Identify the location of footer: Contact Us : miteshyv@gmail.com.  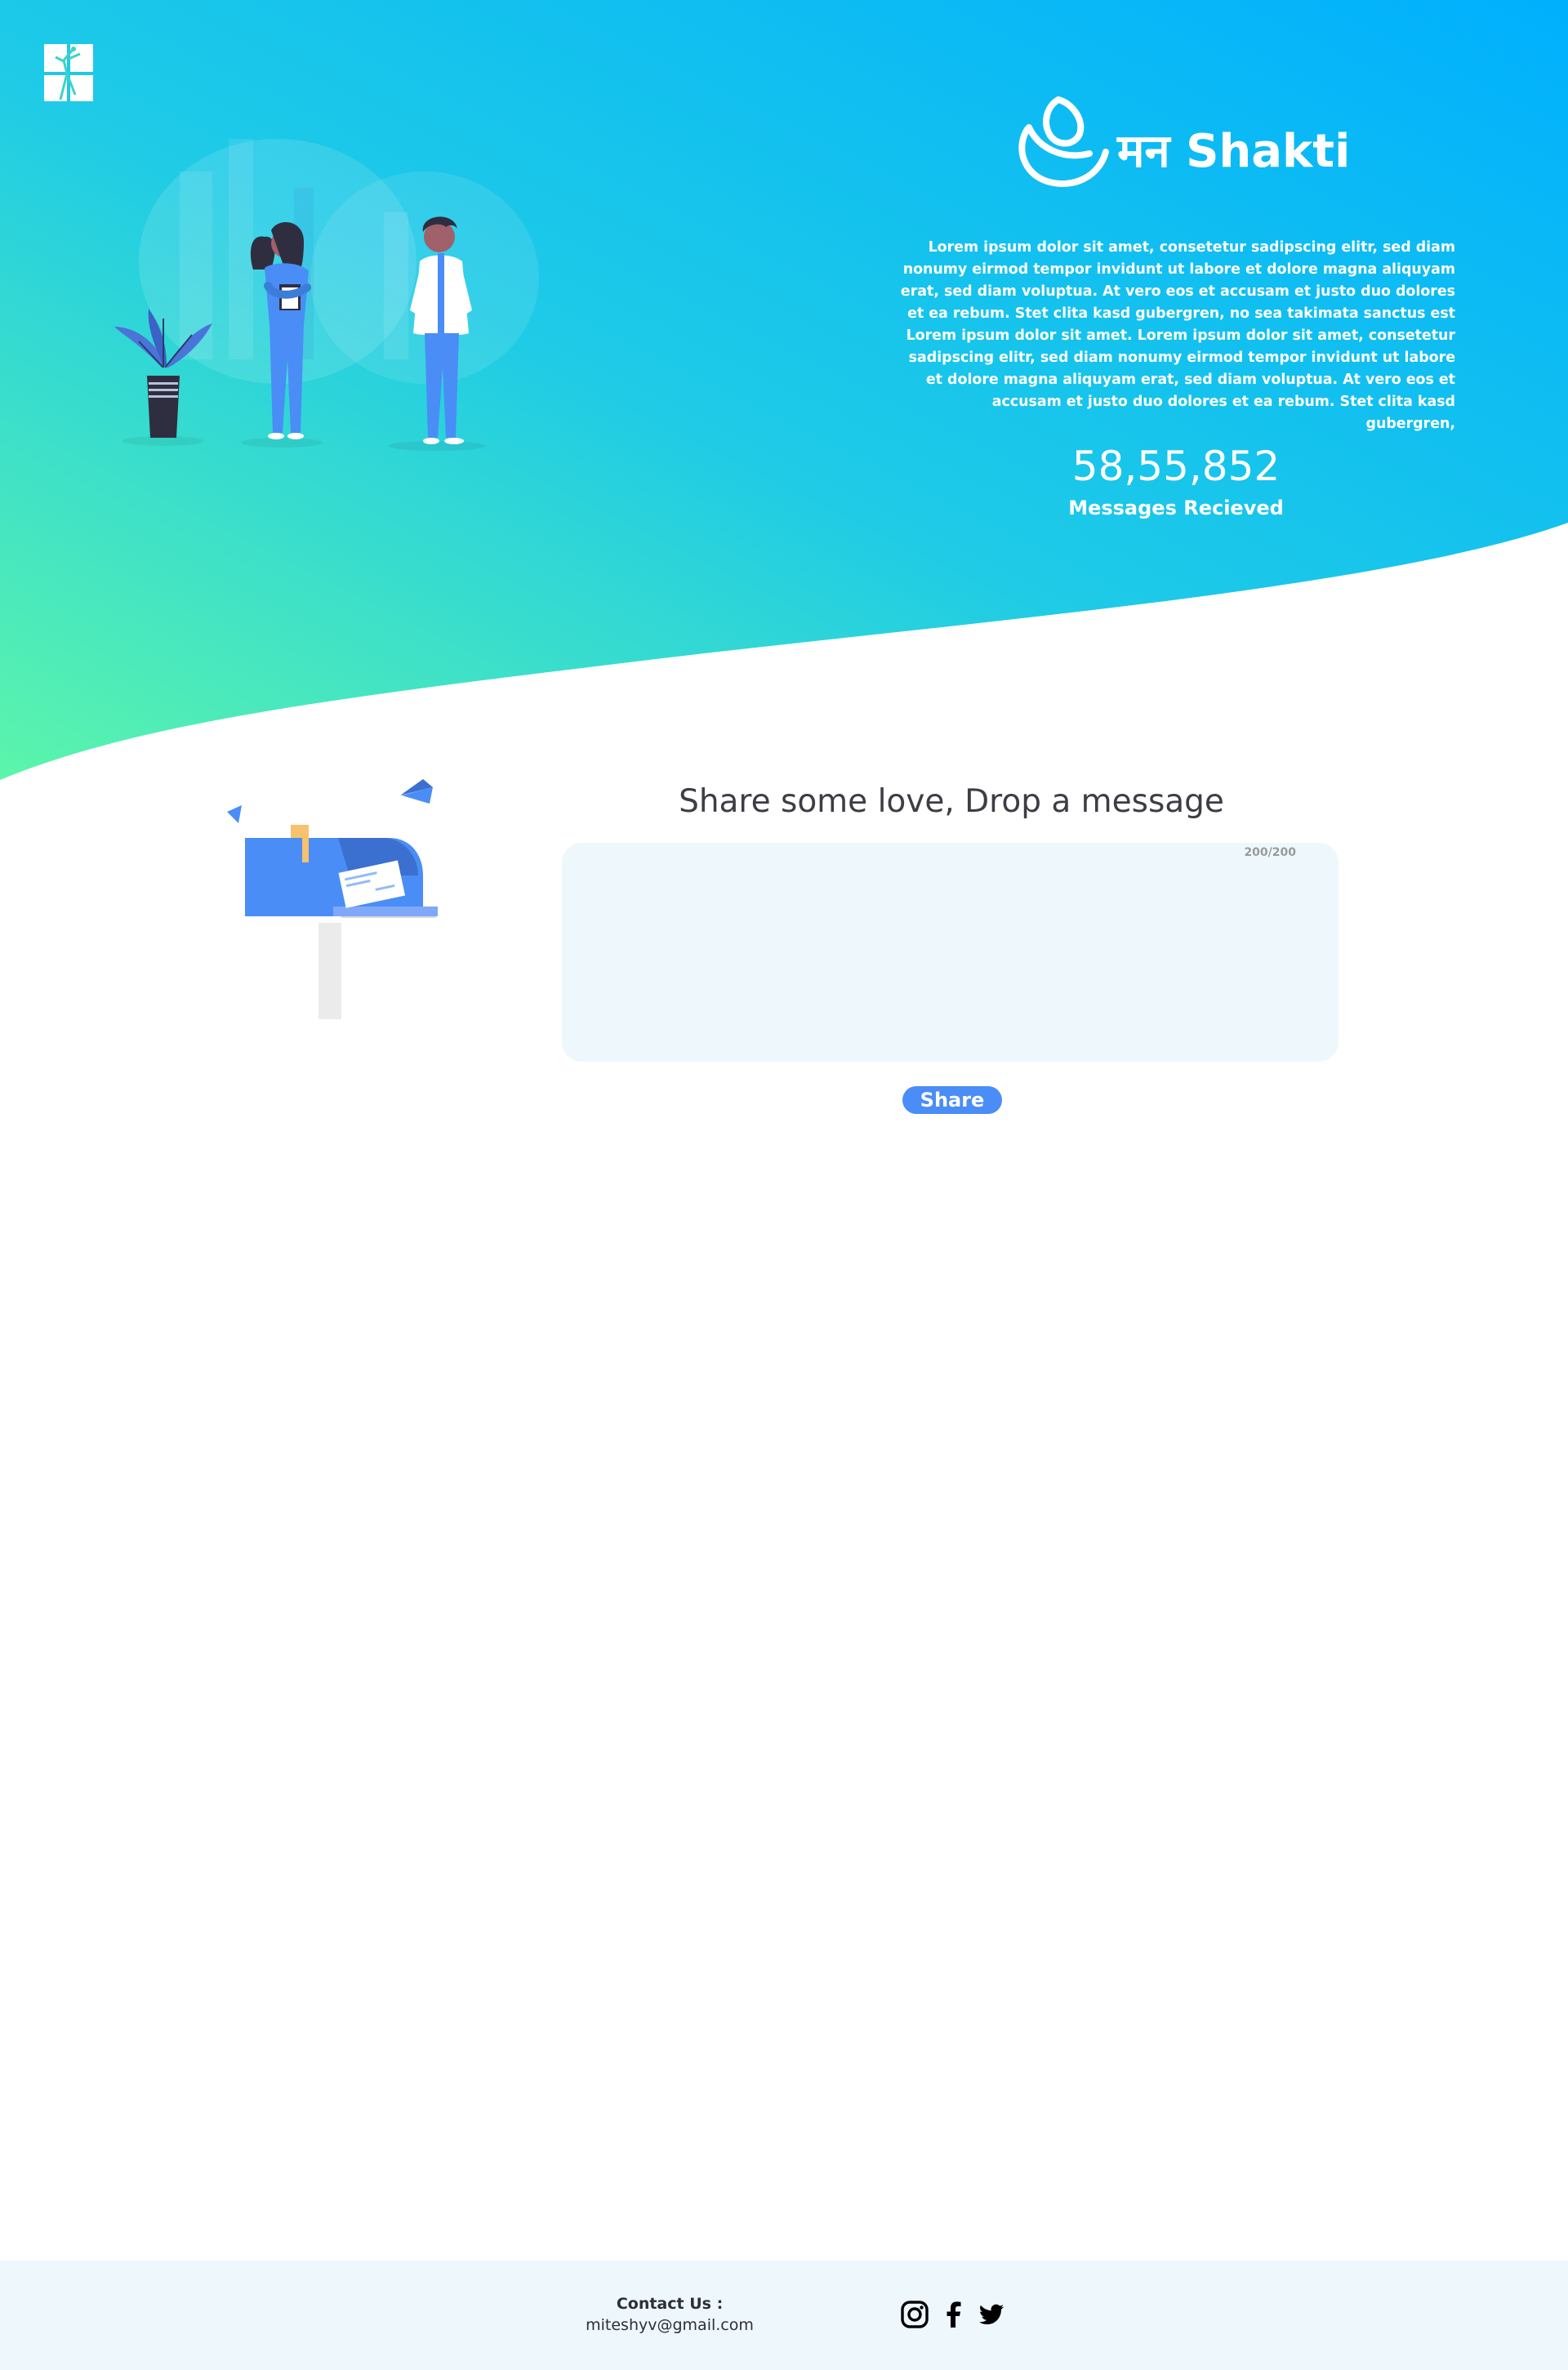
(784, 2315).